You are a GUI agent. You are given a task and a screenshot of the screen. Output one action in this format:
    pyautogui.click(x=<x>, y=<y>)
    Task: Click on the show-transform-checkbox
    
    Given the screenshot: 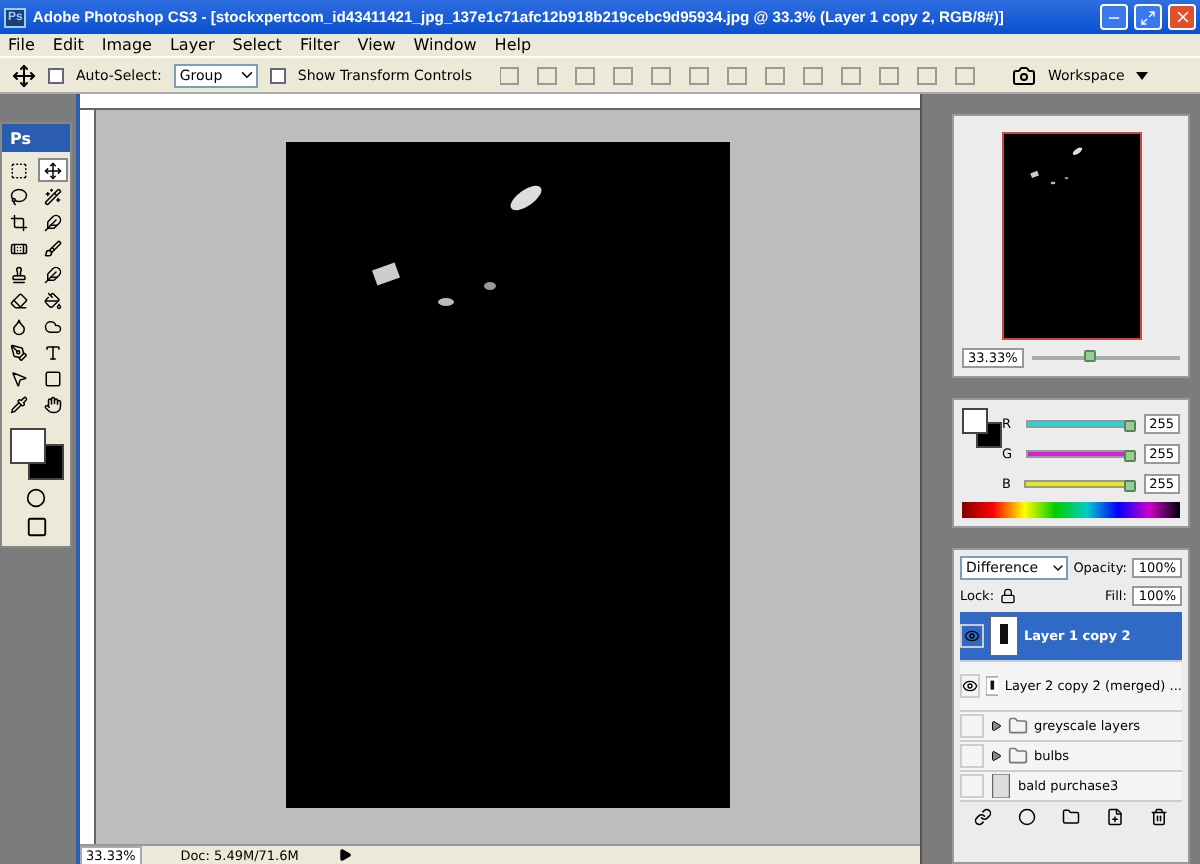 What is the action you would take?
    pyautogui.click(x=277, y=75)
    